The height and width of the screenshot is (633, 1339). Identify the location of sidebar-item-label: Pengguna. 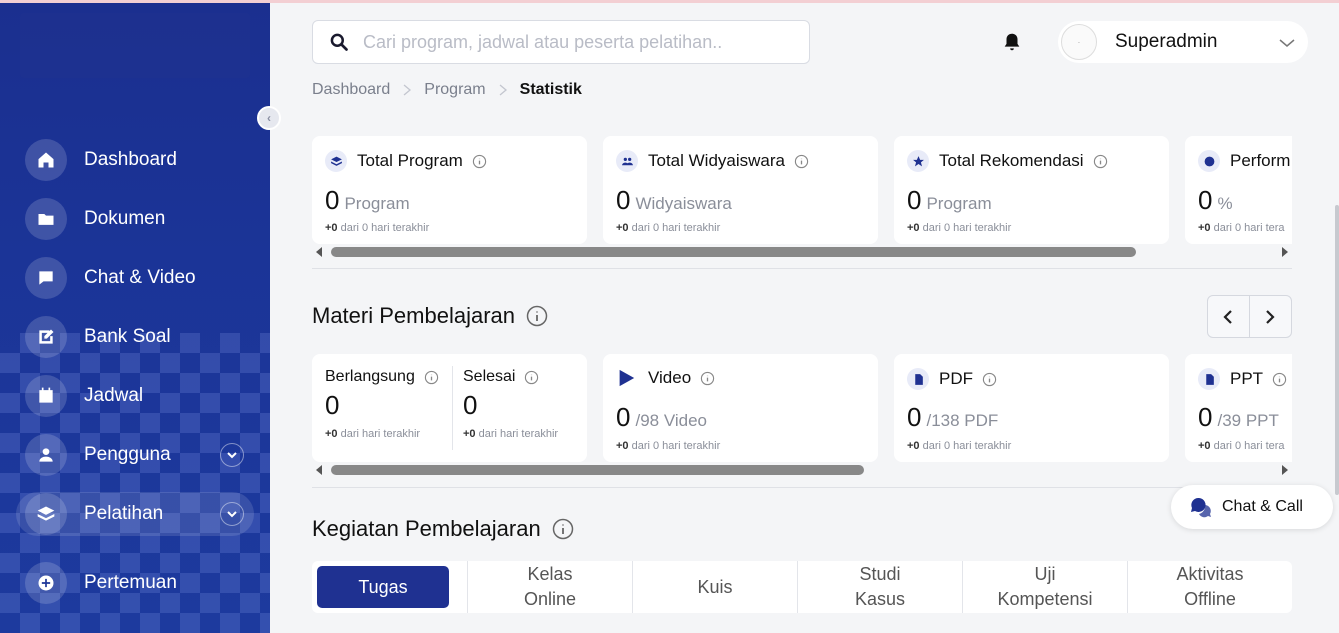
(127, 454).